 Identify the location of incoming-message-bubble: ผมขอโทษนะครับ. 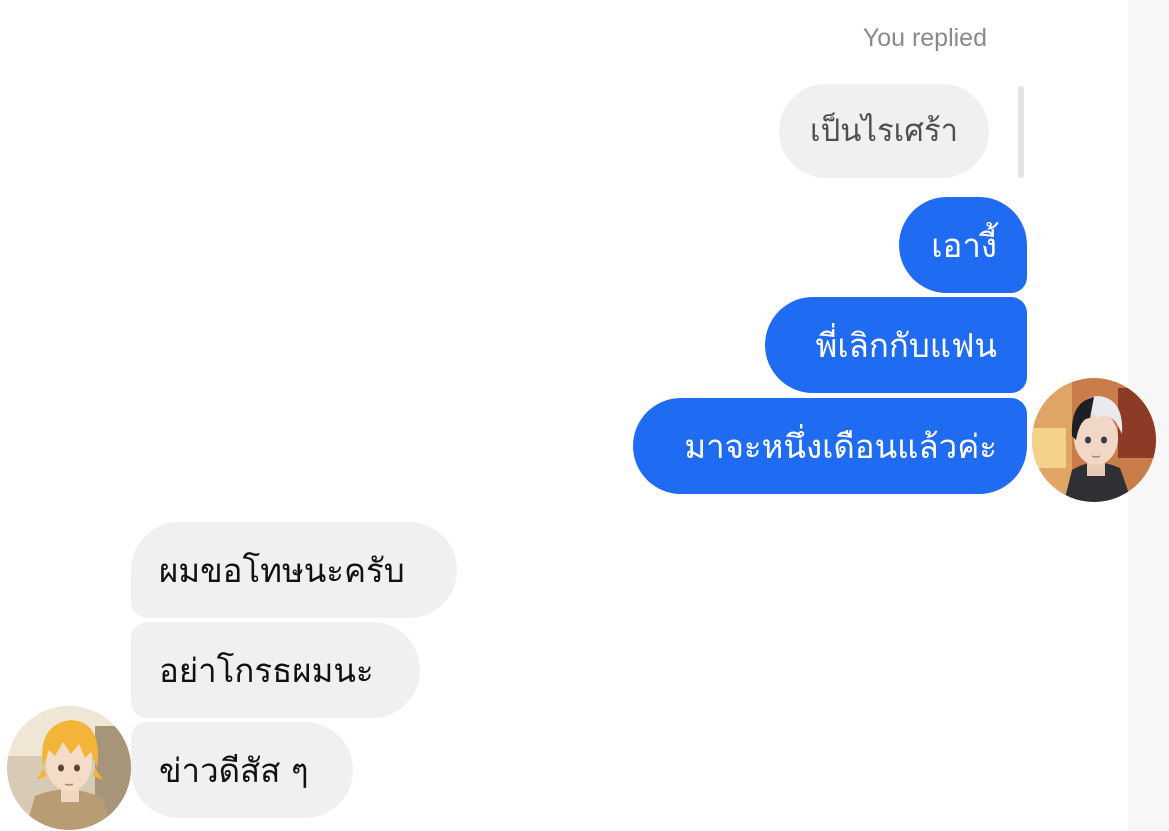
(294, 570).